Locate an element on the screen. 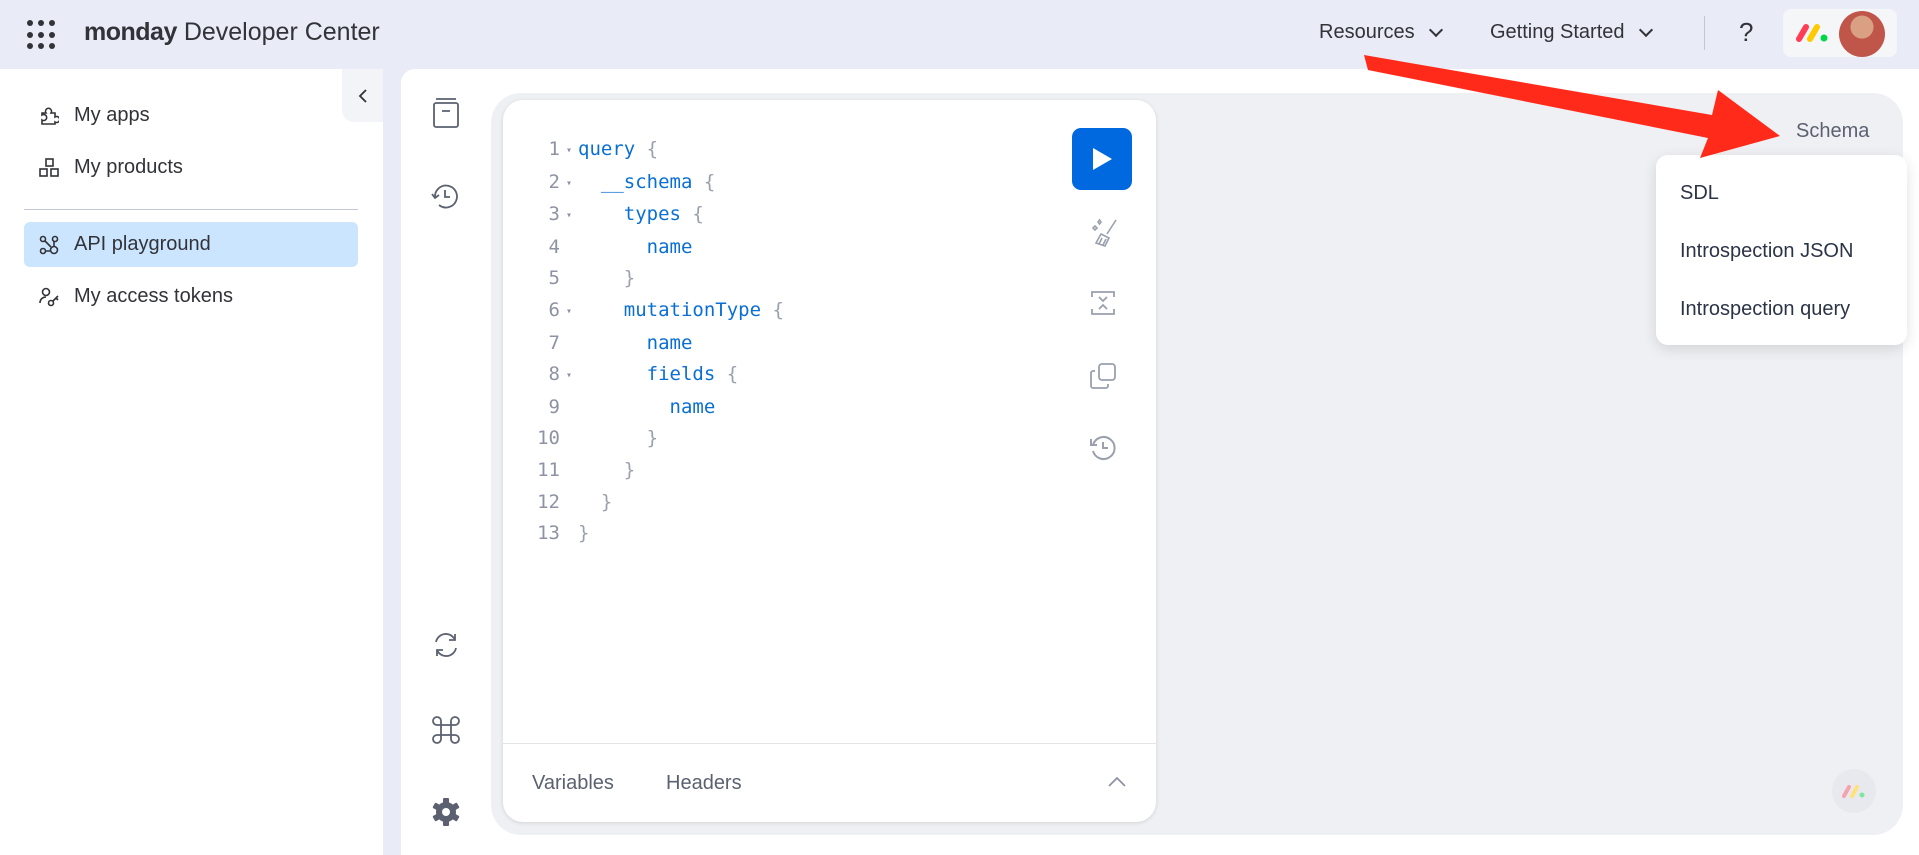 Image resolution: width=1919 pixels, height=855 pixels. code-line: 3 ▾ types { is located at coordinates (652, 215).